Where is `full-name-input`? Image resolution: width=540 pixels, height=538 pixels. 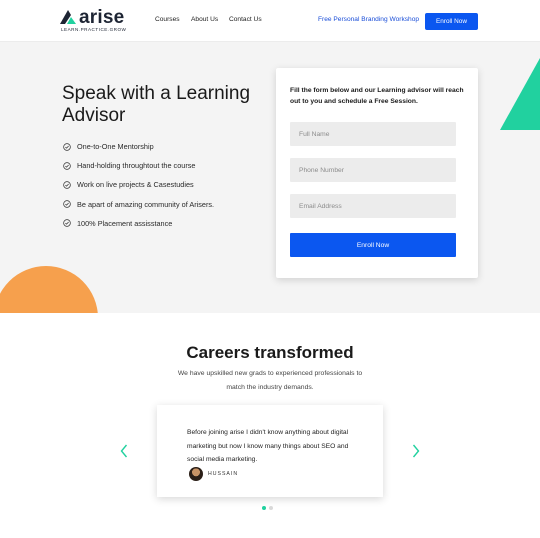 full-name-input is located at coordinates (373, 134).